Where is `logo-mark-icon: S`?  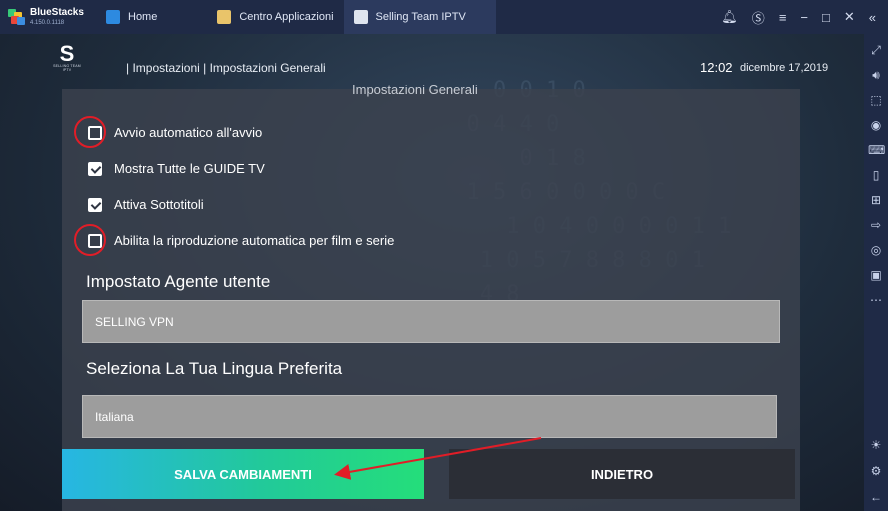
logo-mark-icon: S is located at coordinates (67, 53).